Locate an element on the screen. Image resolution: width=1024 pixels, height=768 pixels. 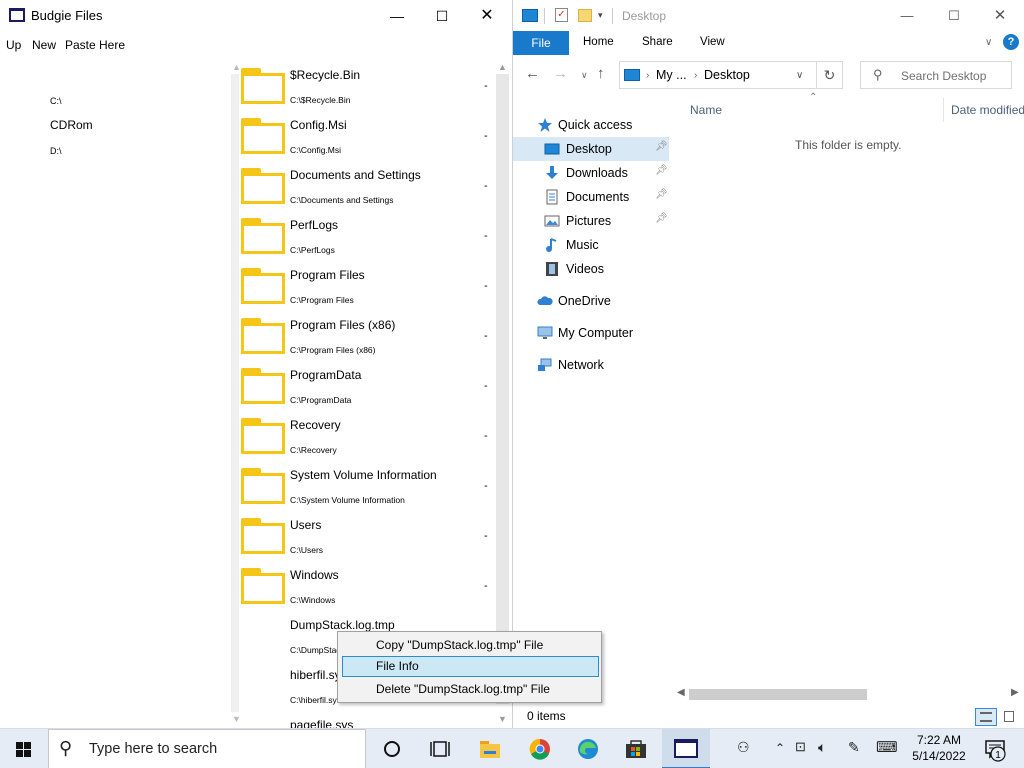
budgie-files-taskbar-button is located at coordinates (686, 748).